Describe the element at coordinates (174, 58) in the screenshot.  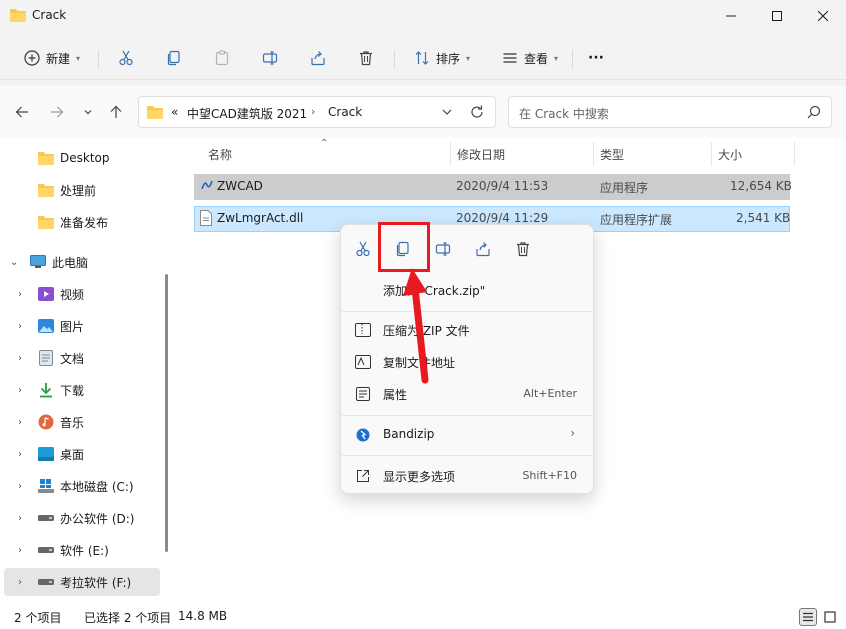
I see `copy-button` at that location.